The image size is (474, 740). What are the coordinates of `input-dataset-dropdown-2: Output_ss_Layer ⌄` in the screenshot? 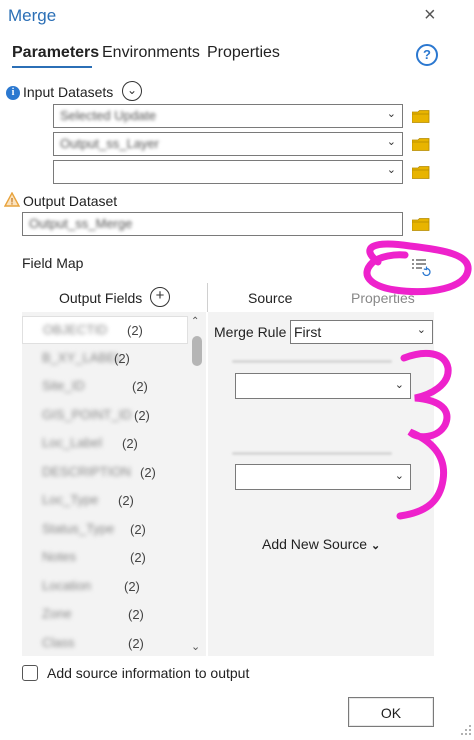 It's located at (228, 144).